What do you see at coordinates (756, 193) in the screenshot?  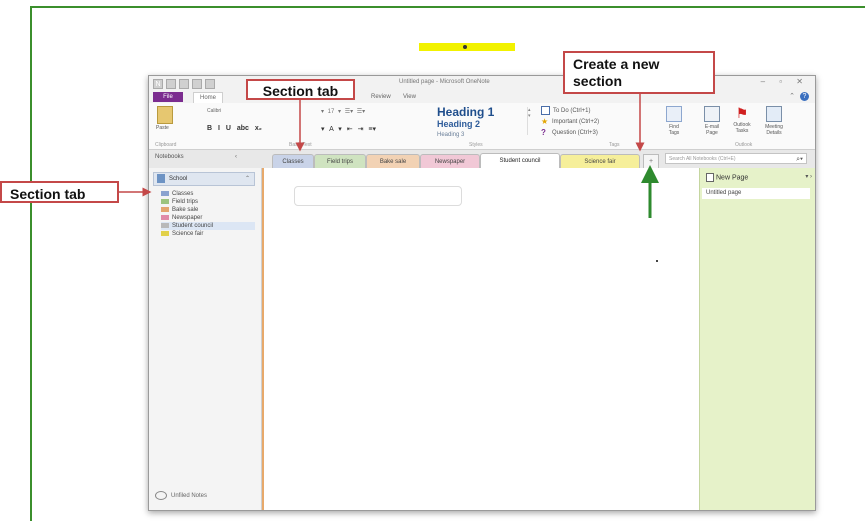 I see `page-item: Untitled page` at bounding box center [756, 193].